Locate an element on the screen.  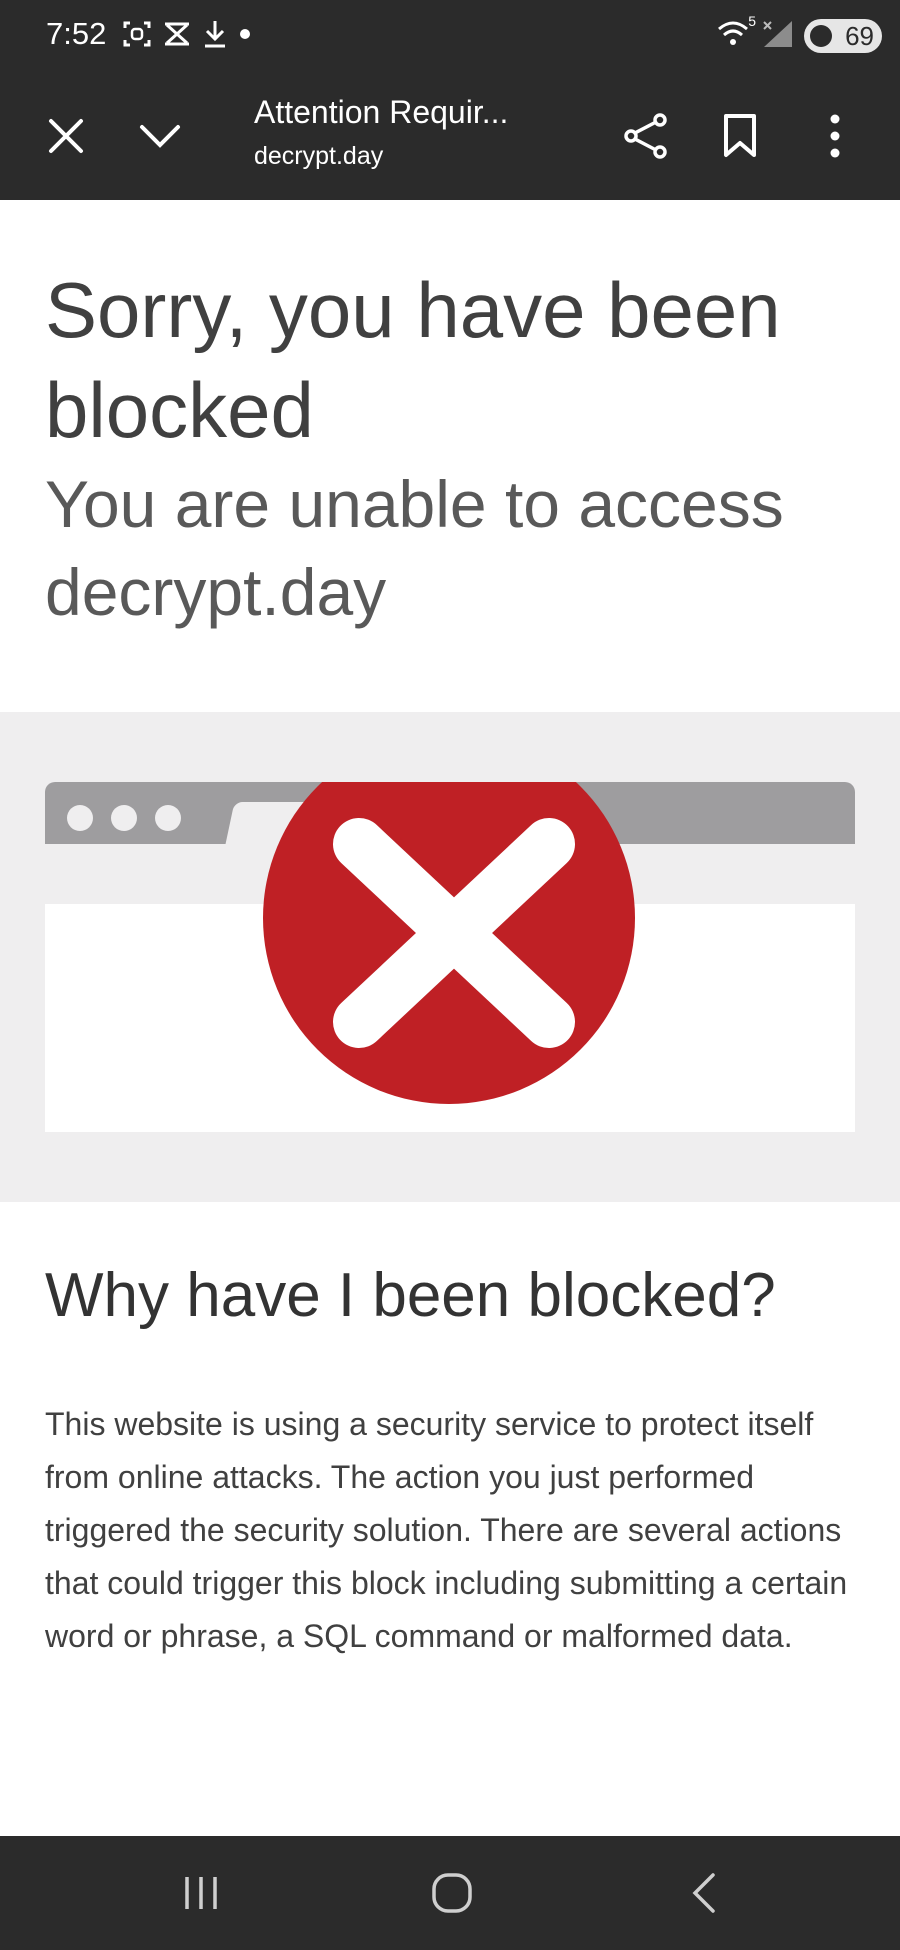
back-button is located at coordinates (704, 1893).